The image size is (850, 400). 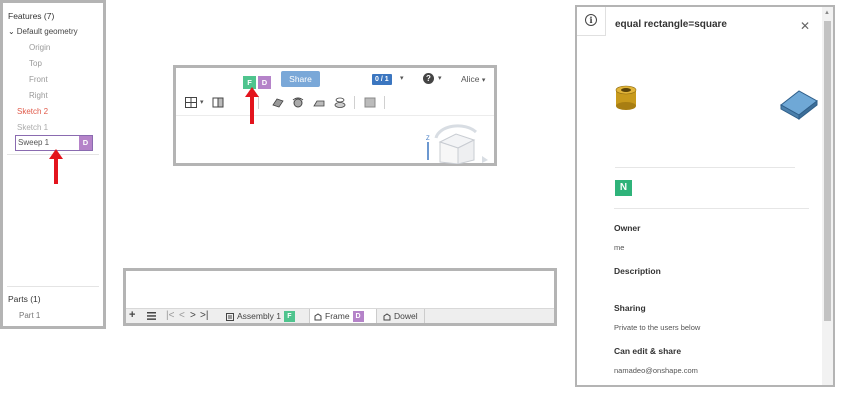 I want to click on scroll-first-icon: |<, so click(x=170, y=315).